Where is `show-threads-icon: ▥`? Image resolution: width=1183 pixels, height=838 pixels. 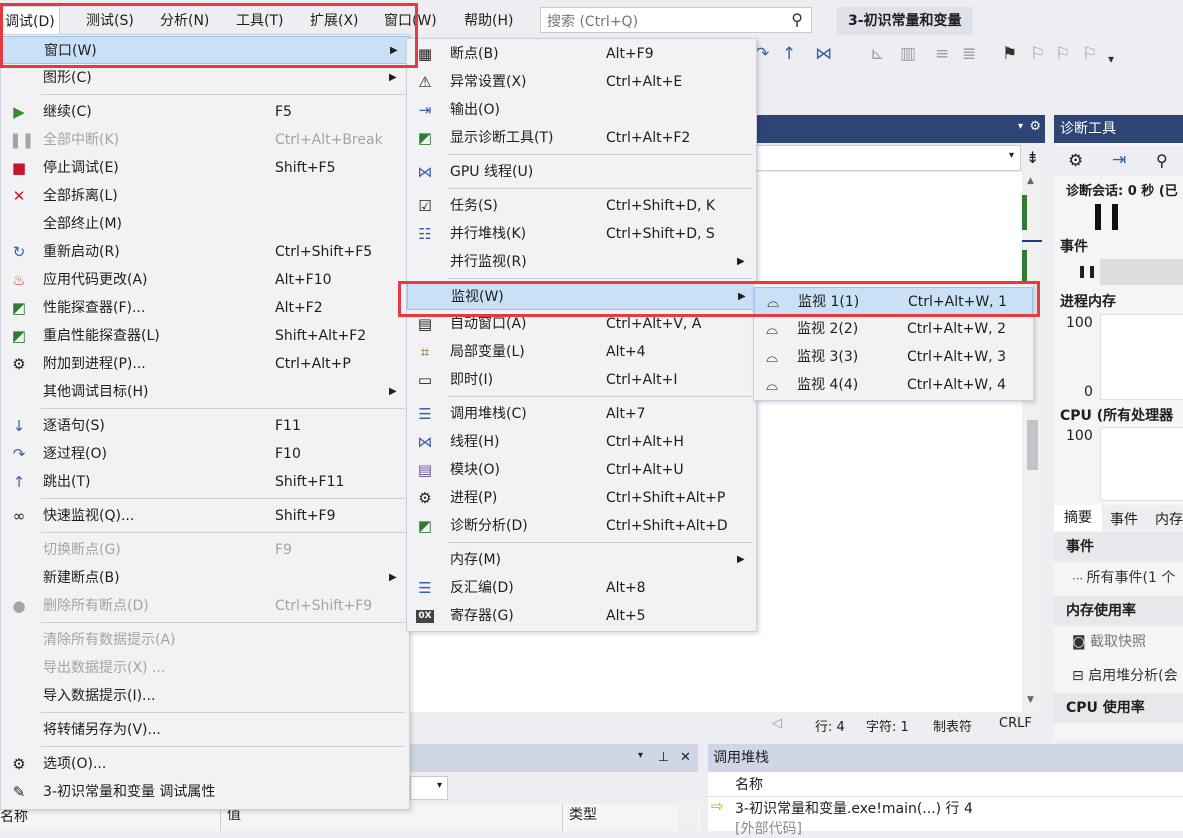
show-threads-icon: ▥ is located at coordinates (908, 54).